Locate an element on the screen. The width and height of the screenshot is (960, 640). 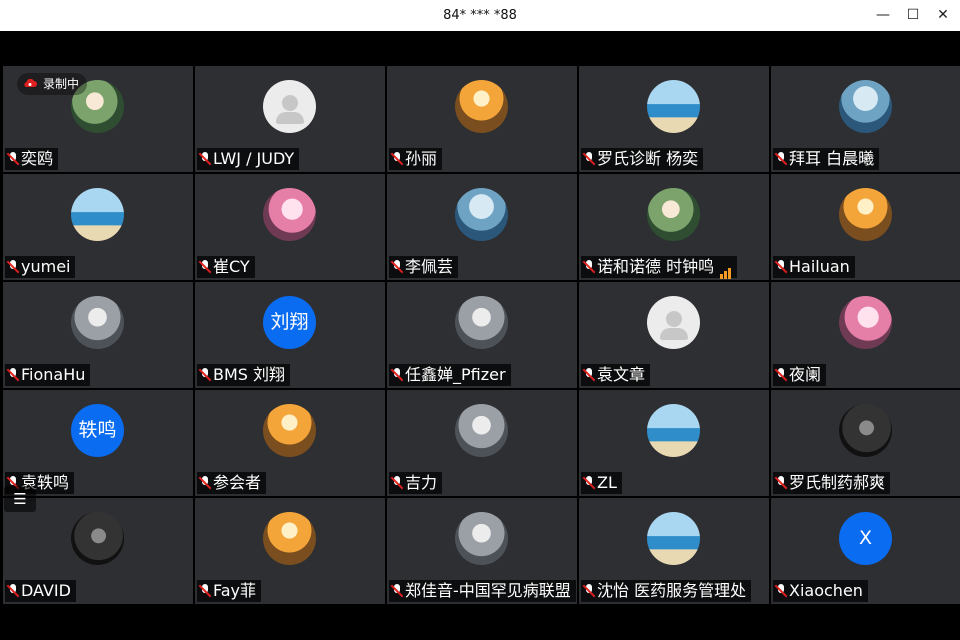
participant-tile: 参会者 is located at coordinates (290, 443).